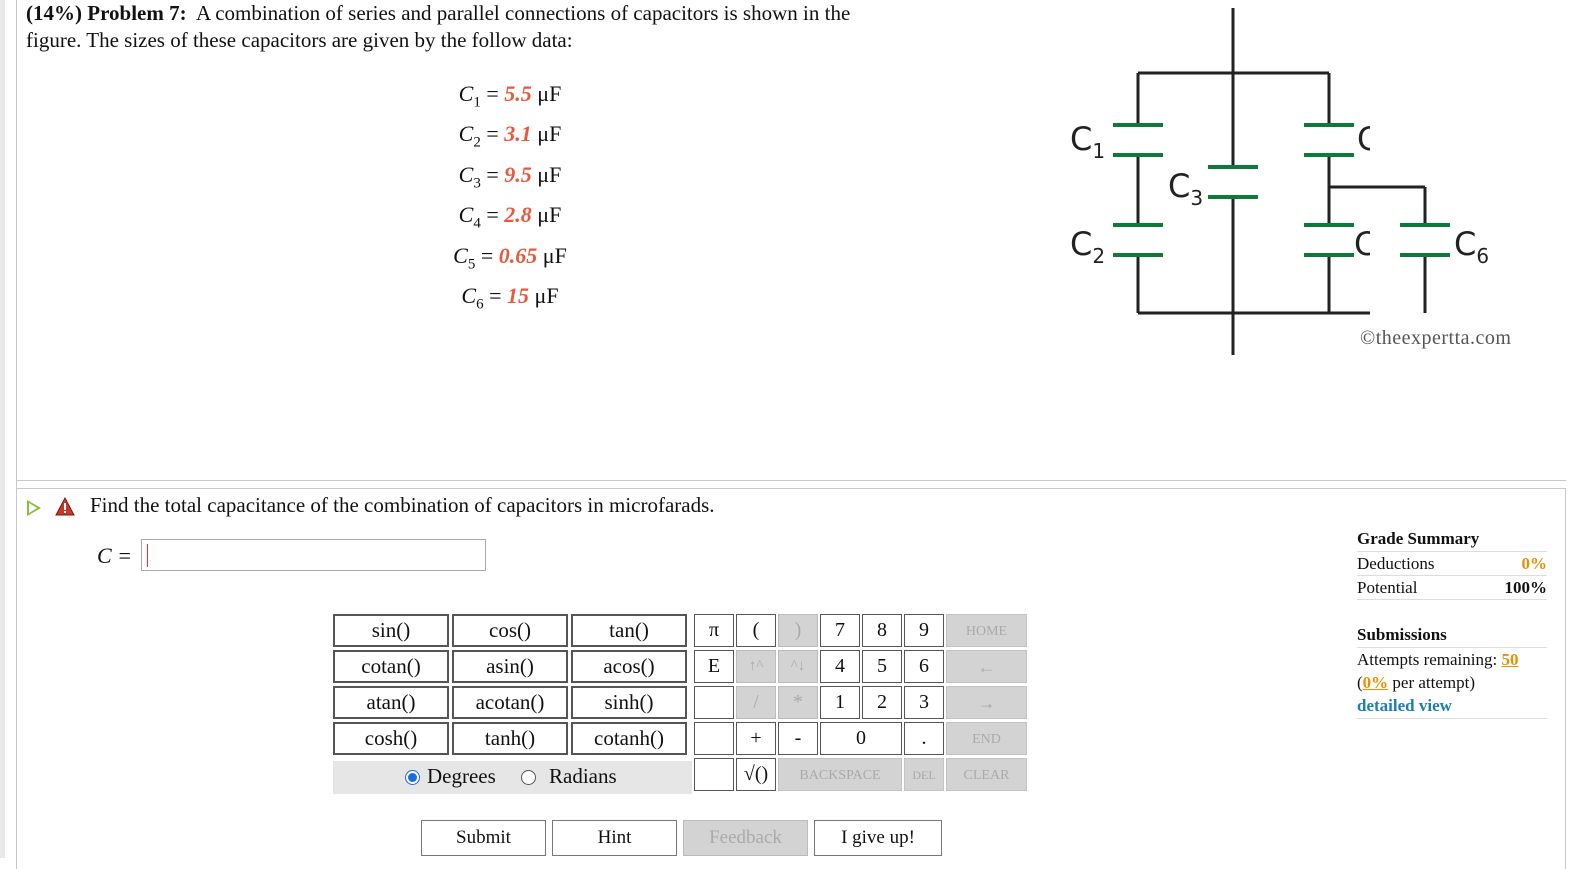 The image size is (1577, 869). I want to click on acotan-button: acotan(), so click(510, 702).